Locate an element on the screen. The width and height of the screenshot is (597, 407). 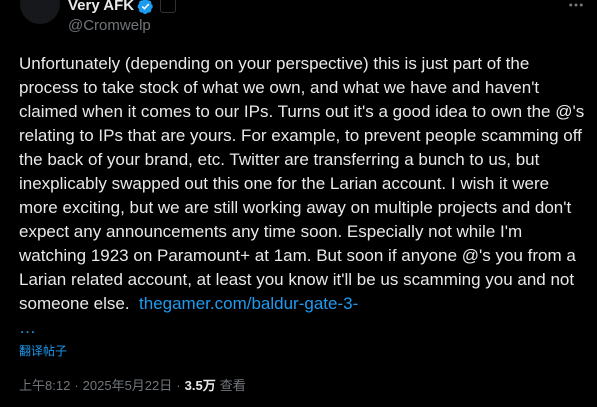
tweet-meta: 上午8:12 · 2025年5月22日 · 3.5万 查看 is located at coordinates (132, 386).